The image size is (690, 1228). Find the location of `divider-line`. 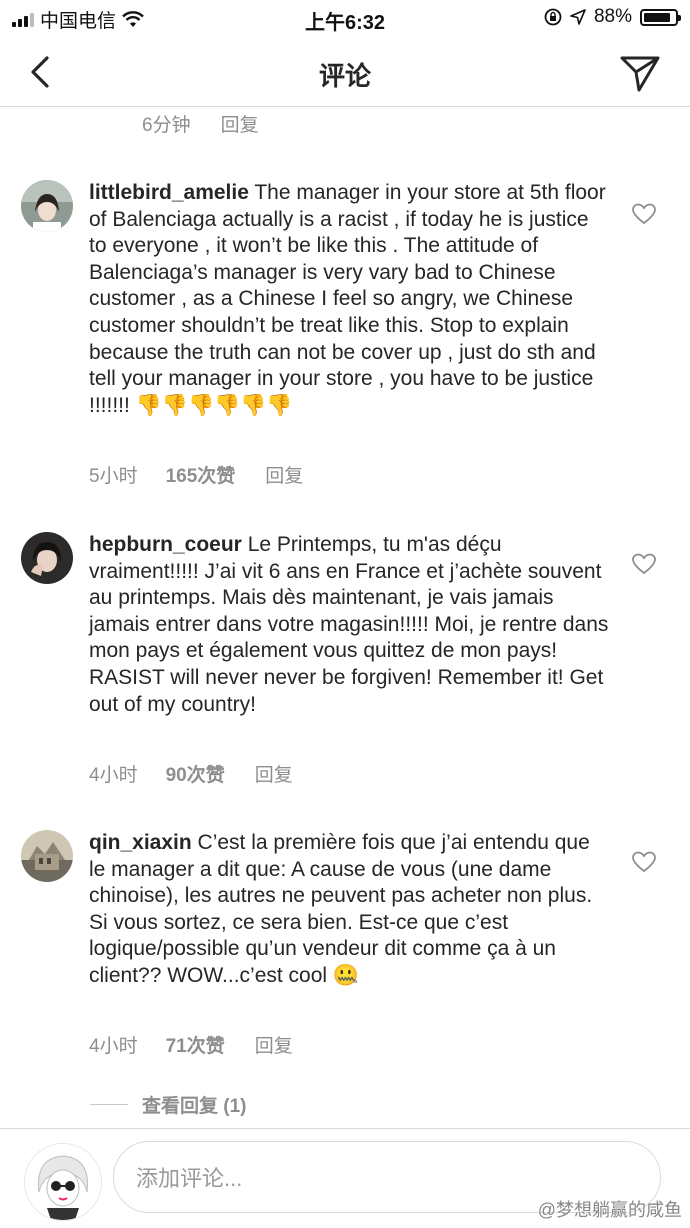

divider-line is located at coordinates (109, 1104).